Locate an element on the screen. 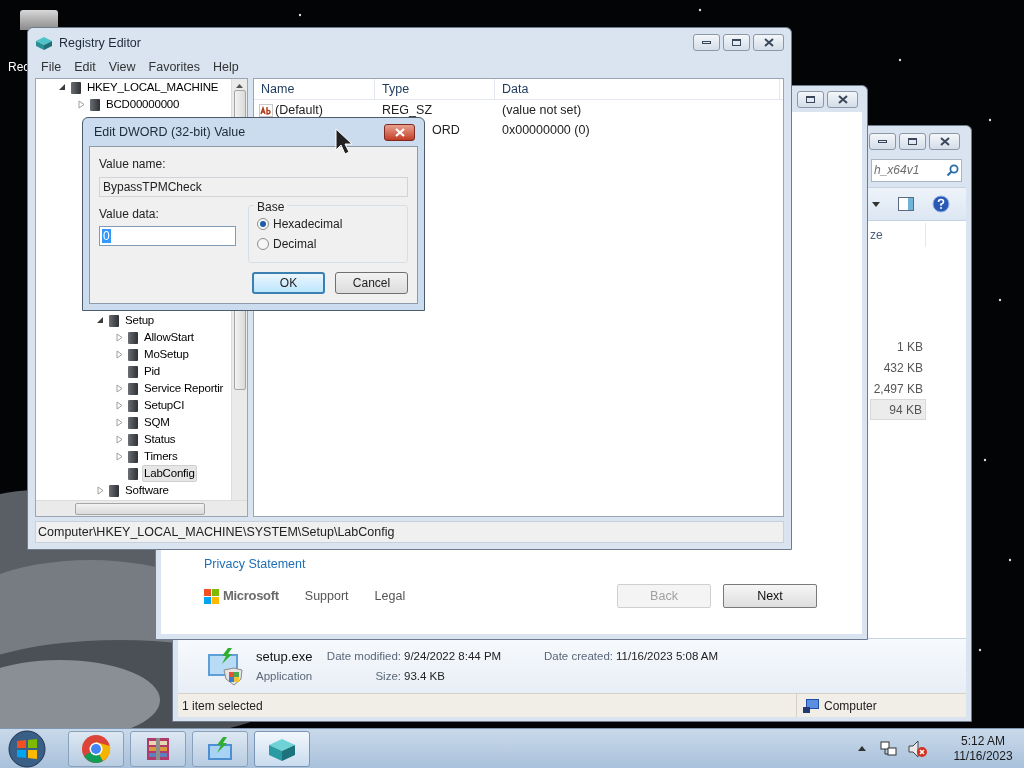 This screenshot has height=768, width=1024. field-label: Value name: is located at coordinates (133, 164).